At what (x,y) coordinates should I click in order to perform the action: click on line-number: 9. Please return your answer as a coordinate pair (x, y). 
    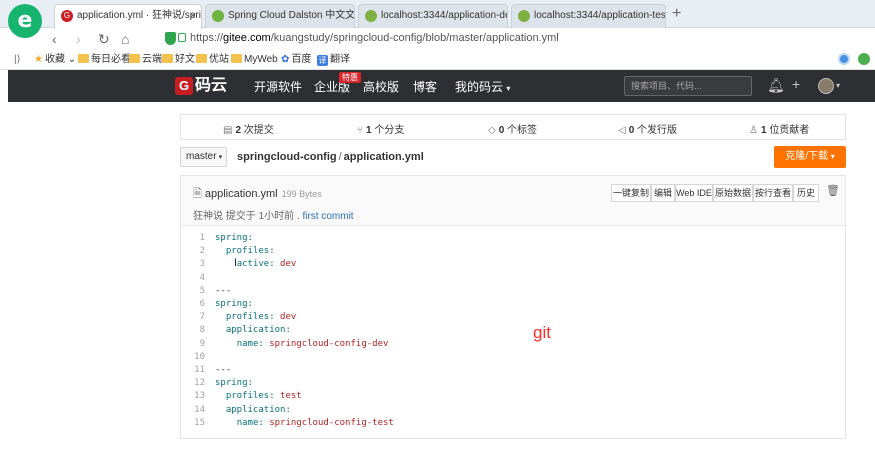
    Looking at the image, I should click on (193, 344).